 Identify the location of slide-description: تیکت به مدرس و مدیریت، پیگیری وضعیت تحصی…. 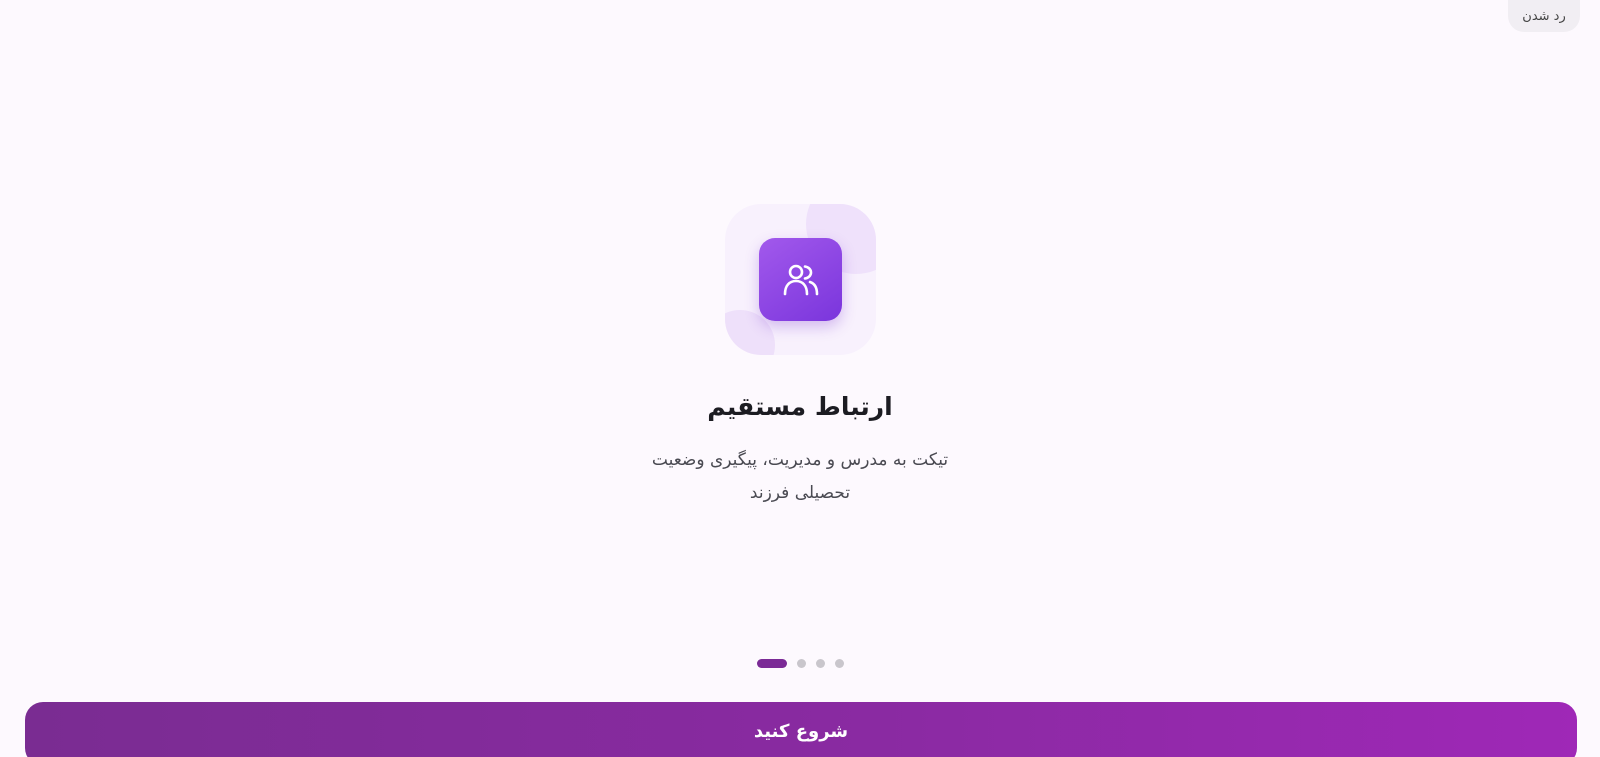
(800, 477).